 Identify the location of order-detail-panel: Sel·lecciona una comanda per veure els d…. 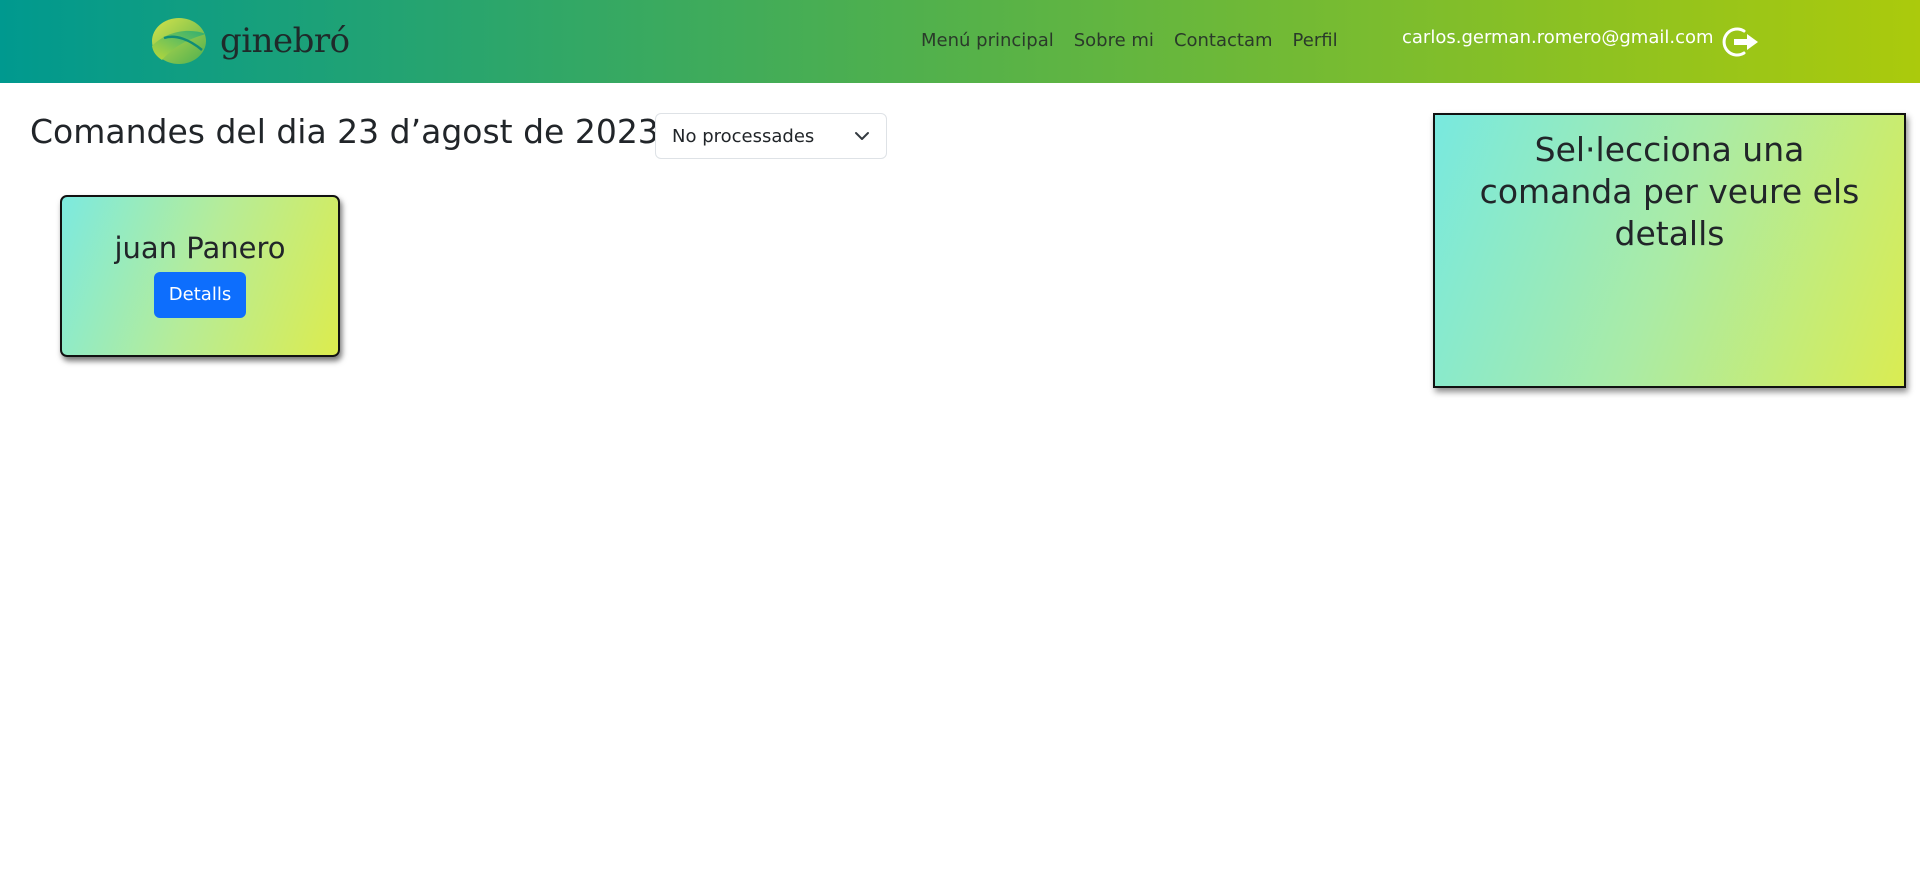
(1669, 250).